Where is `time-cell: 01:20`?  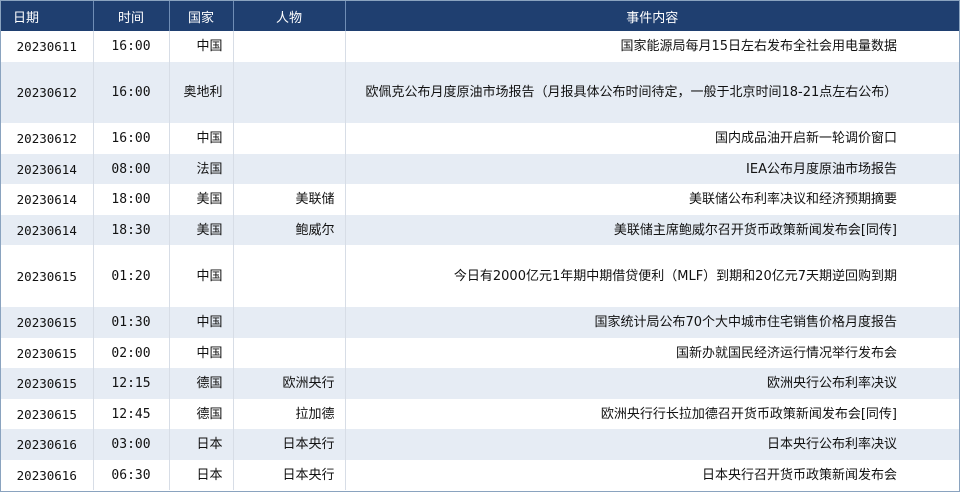
time-cell: 01:20 is located at coordinates (130, 276).